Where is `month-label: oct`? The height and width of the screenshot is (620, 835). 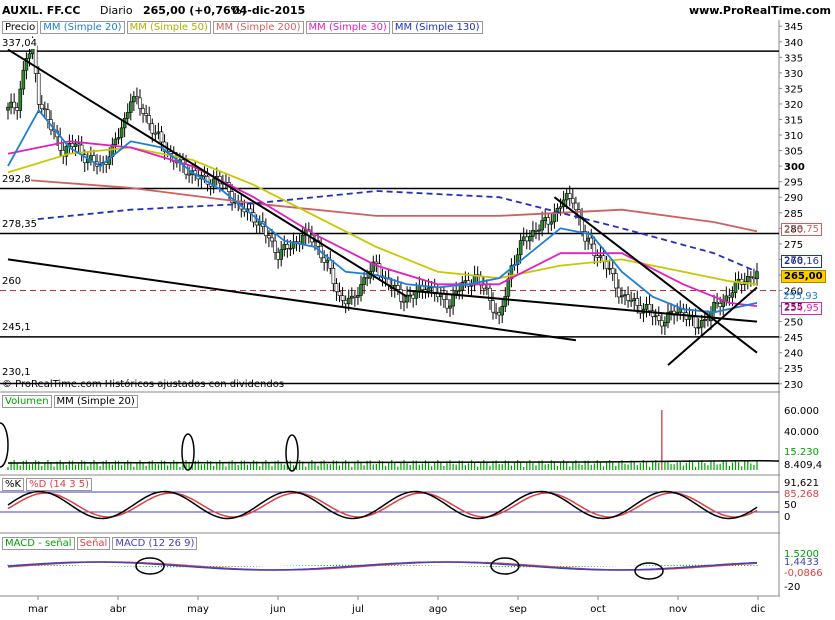 month-label: oct is located at coordinates (598, 609).